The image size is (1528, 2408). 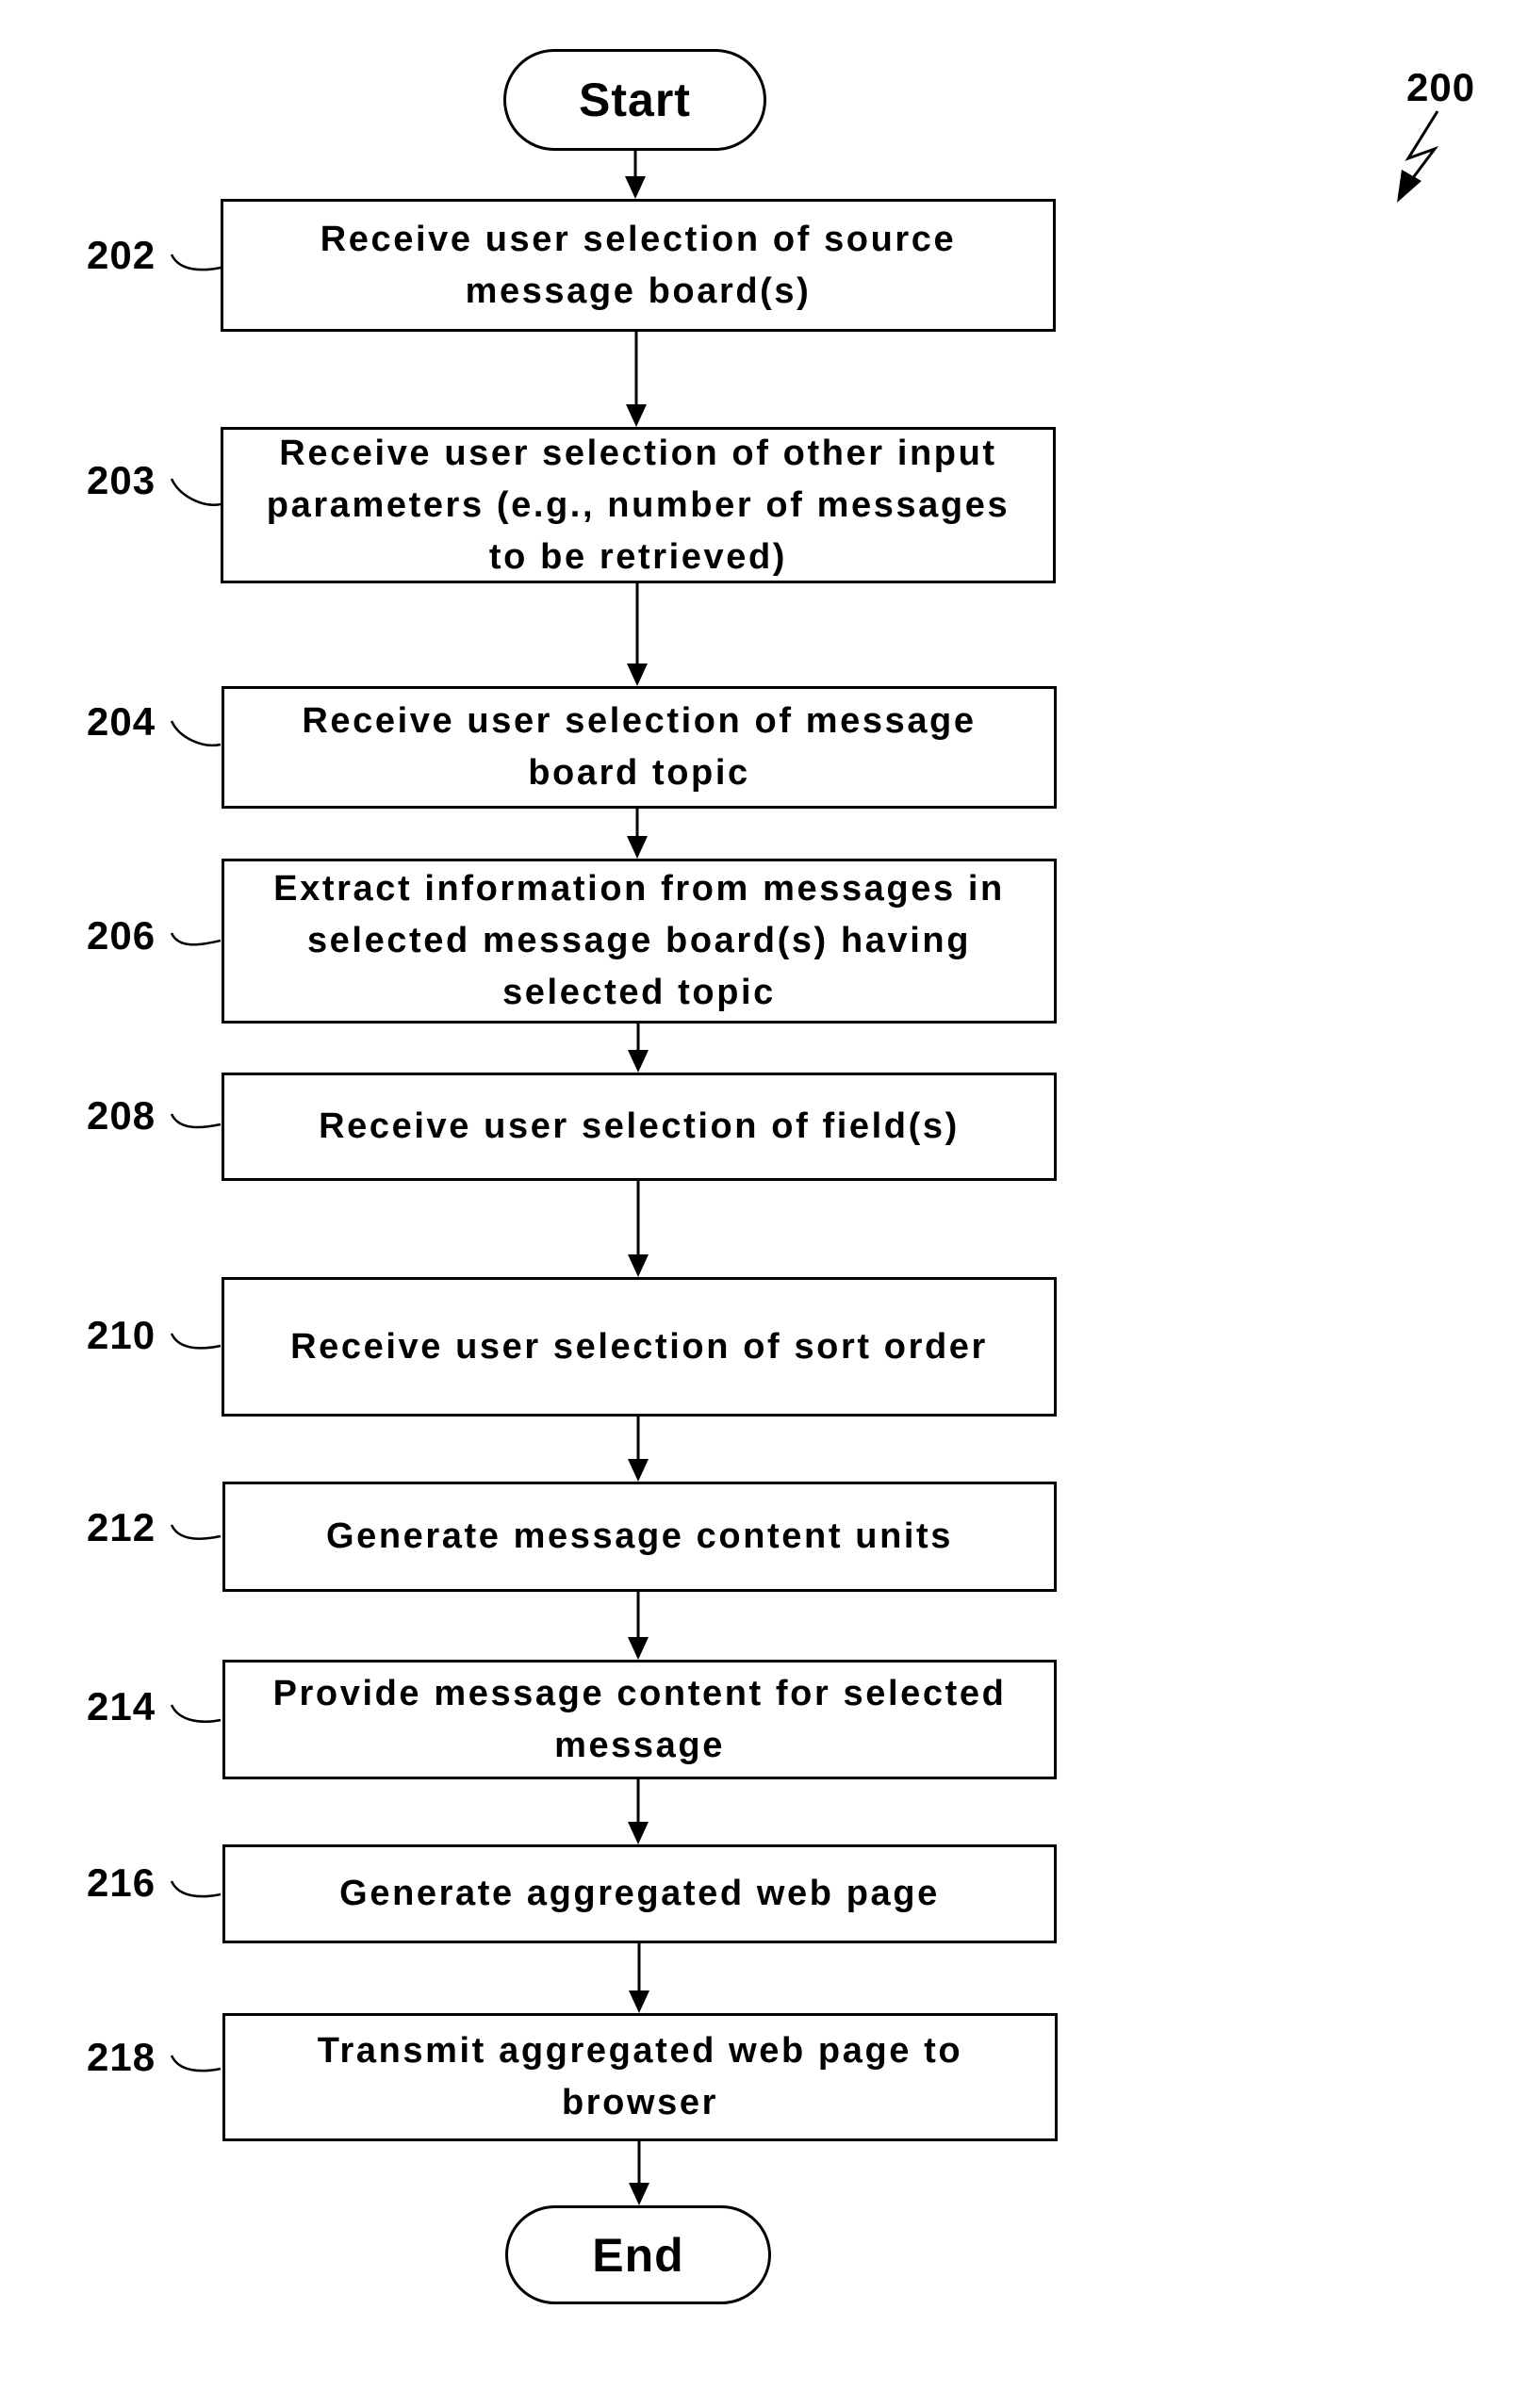 I want to click on step-206-line: selected message board(s) having, so click(x=639, y=941).